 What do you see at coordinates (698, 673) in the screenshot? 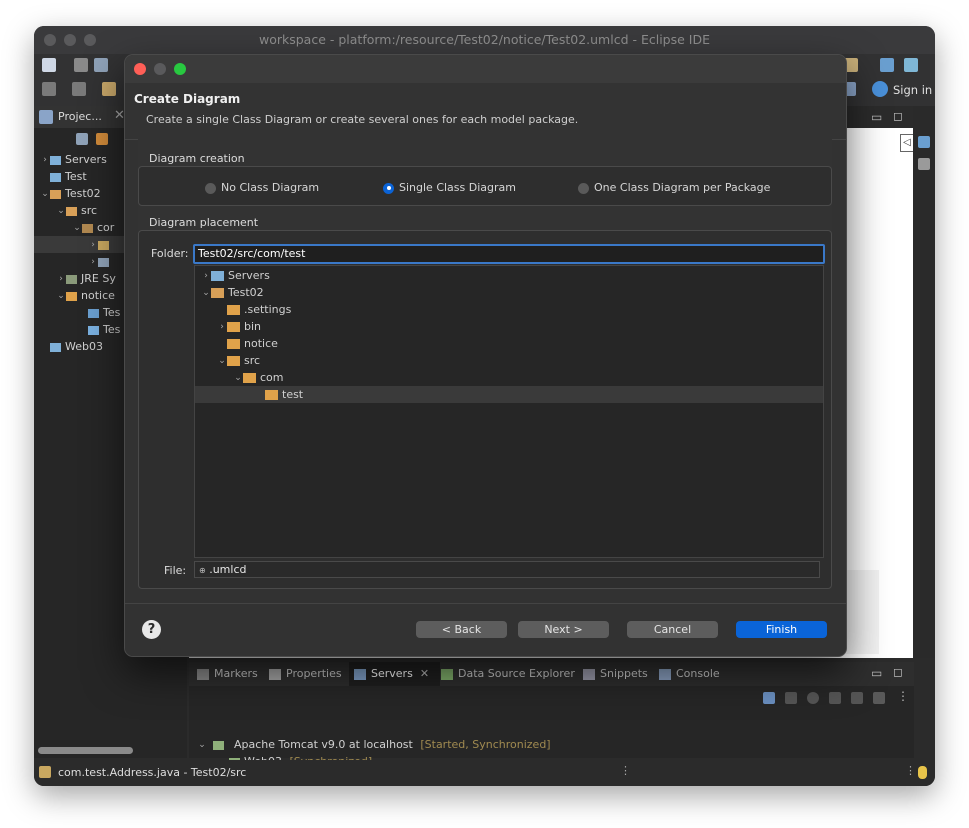
I see `tab-label: Console` at bounding box center [698, 673].